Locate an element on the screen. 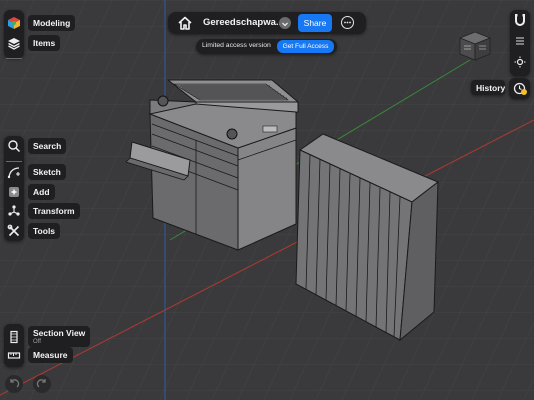 The height and width of the screenshot is (400, 534). undo-icon is located at coordinates (15, 383).